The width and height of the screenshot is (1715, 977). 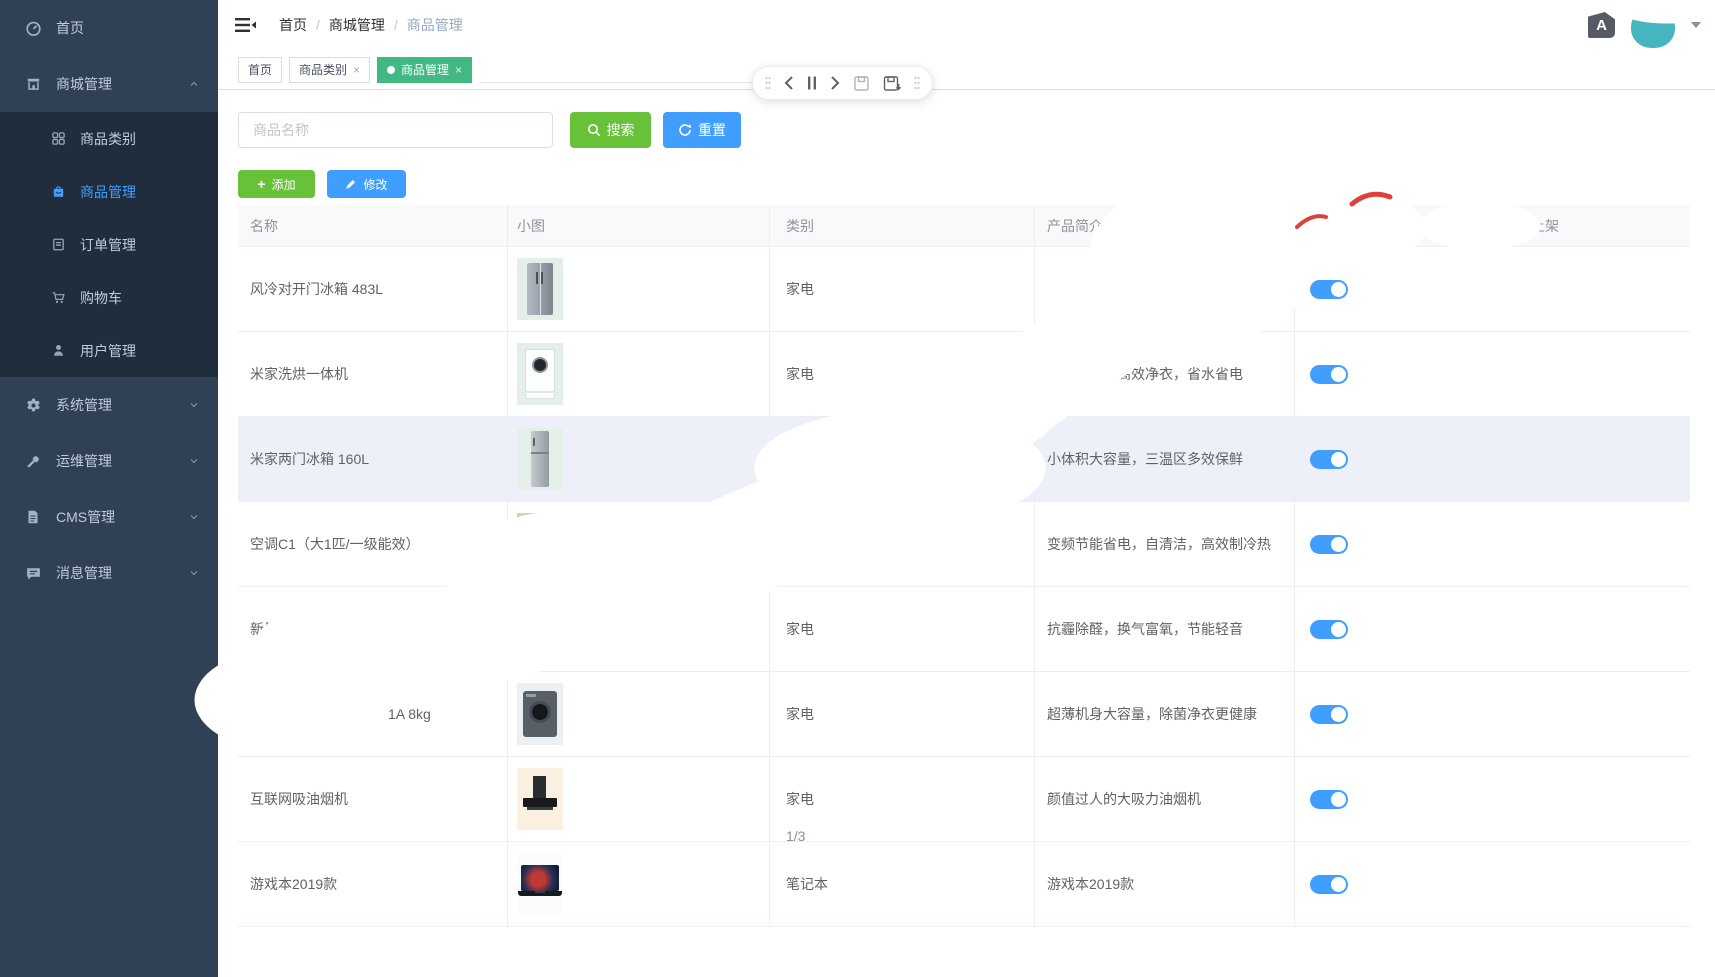 I want to click on sidebar-item-product-management: 商品管理, so click(x=109, y=191).